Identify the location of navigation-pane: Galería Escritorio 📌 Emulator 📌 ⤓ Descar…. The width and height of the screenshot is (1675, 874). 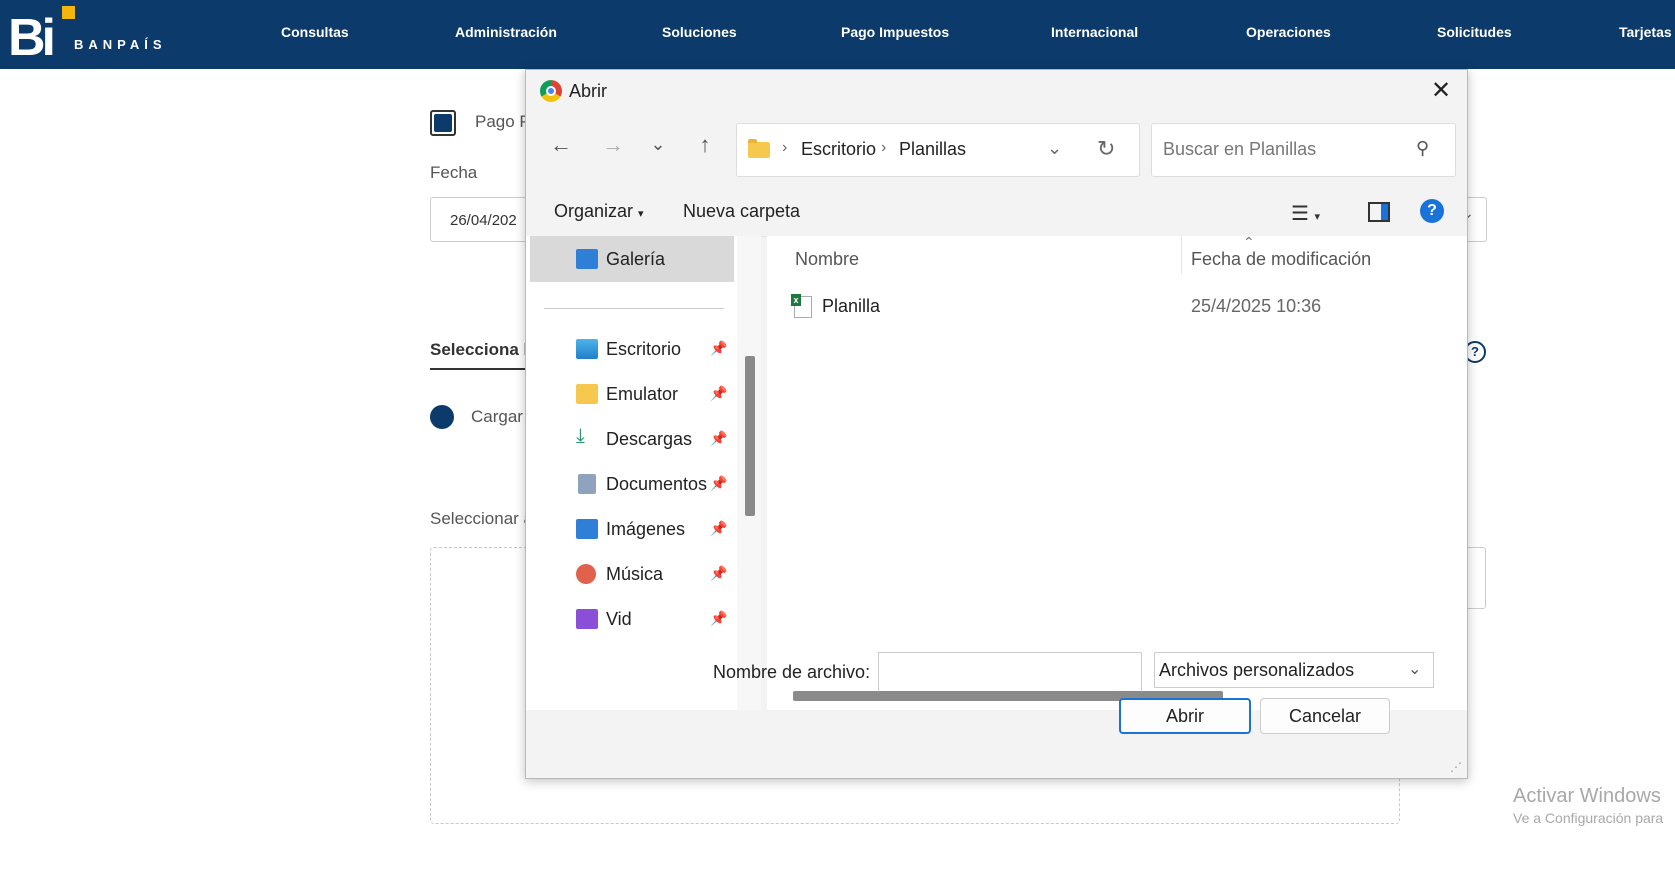
(631, 473).